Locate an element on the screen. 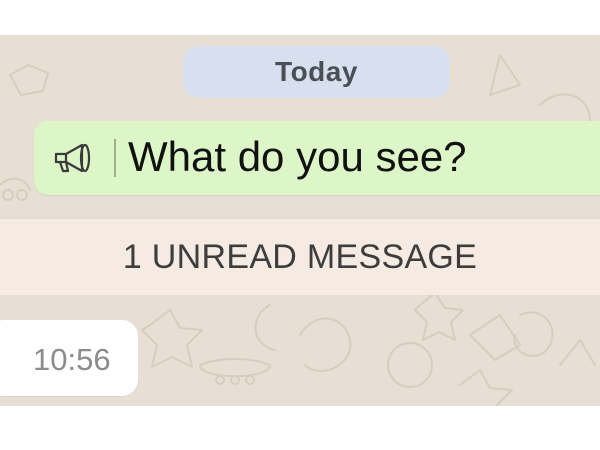 Image resolution: width=600 pixels, height=450 pixels. date-chip-label: Today is located at coordinates (316, 71).